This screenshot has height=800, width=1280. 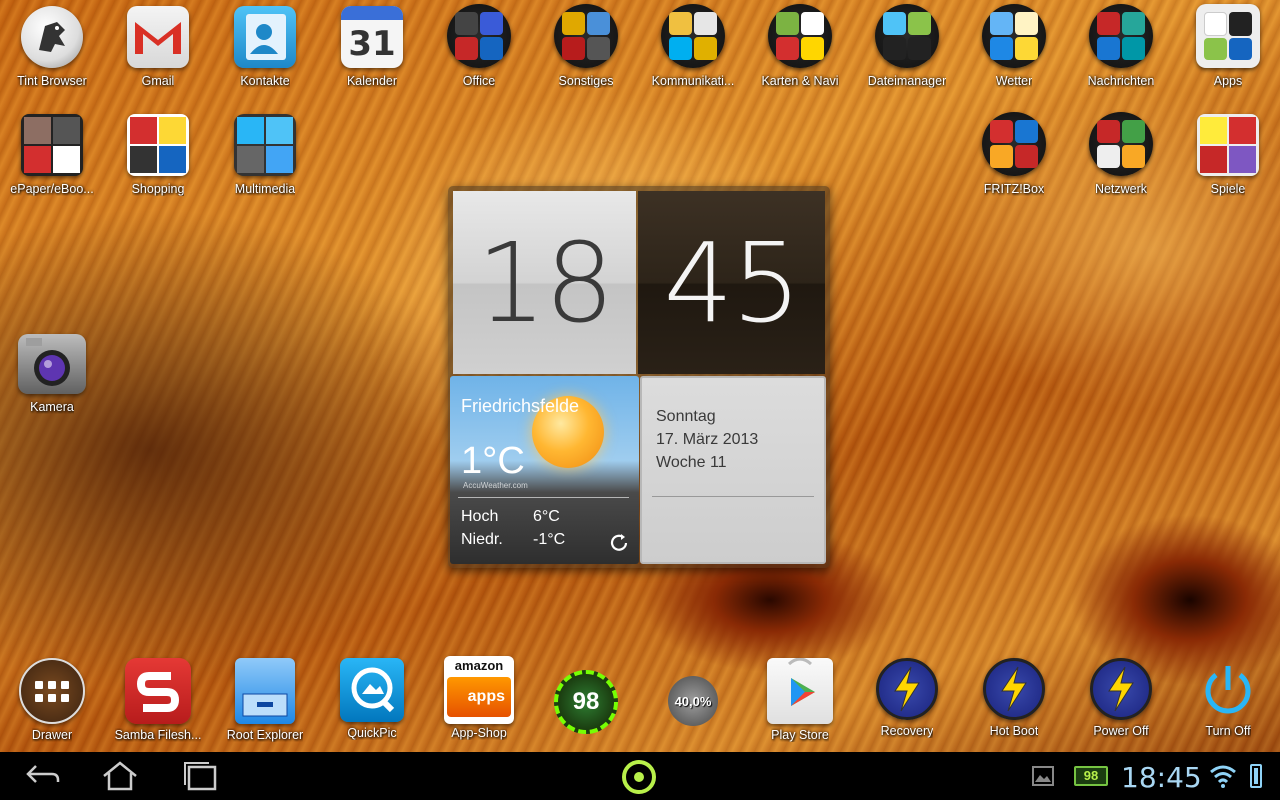 What do you see at coordinates (513, 540) in the screenshot?
I see `weather-low-row: Niedr. -1°C` at bounding box center [513, 540].